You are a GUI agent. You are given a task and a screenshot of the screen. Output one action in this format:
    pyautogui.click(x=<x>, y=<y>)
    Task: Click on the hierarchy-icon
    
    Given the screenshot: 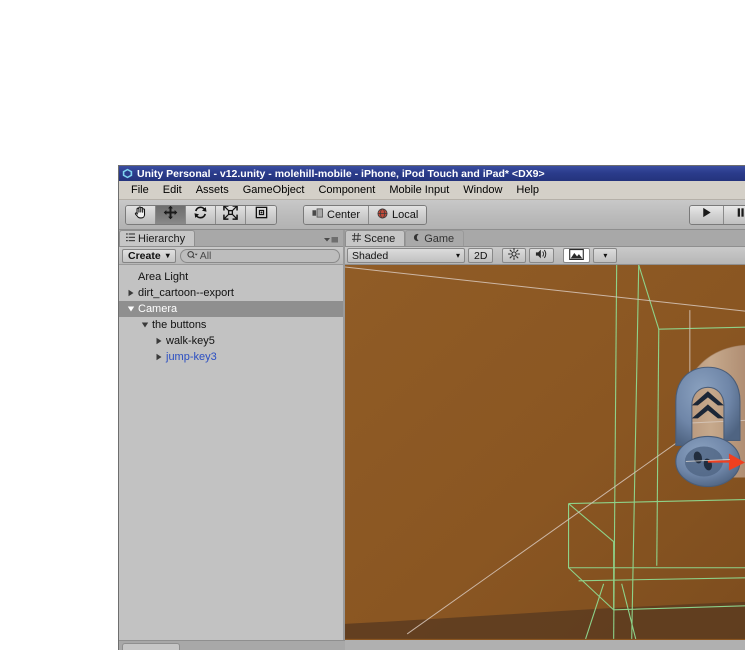 What is the action you would take?
    pyautogui.click(x=130, y=238)
    